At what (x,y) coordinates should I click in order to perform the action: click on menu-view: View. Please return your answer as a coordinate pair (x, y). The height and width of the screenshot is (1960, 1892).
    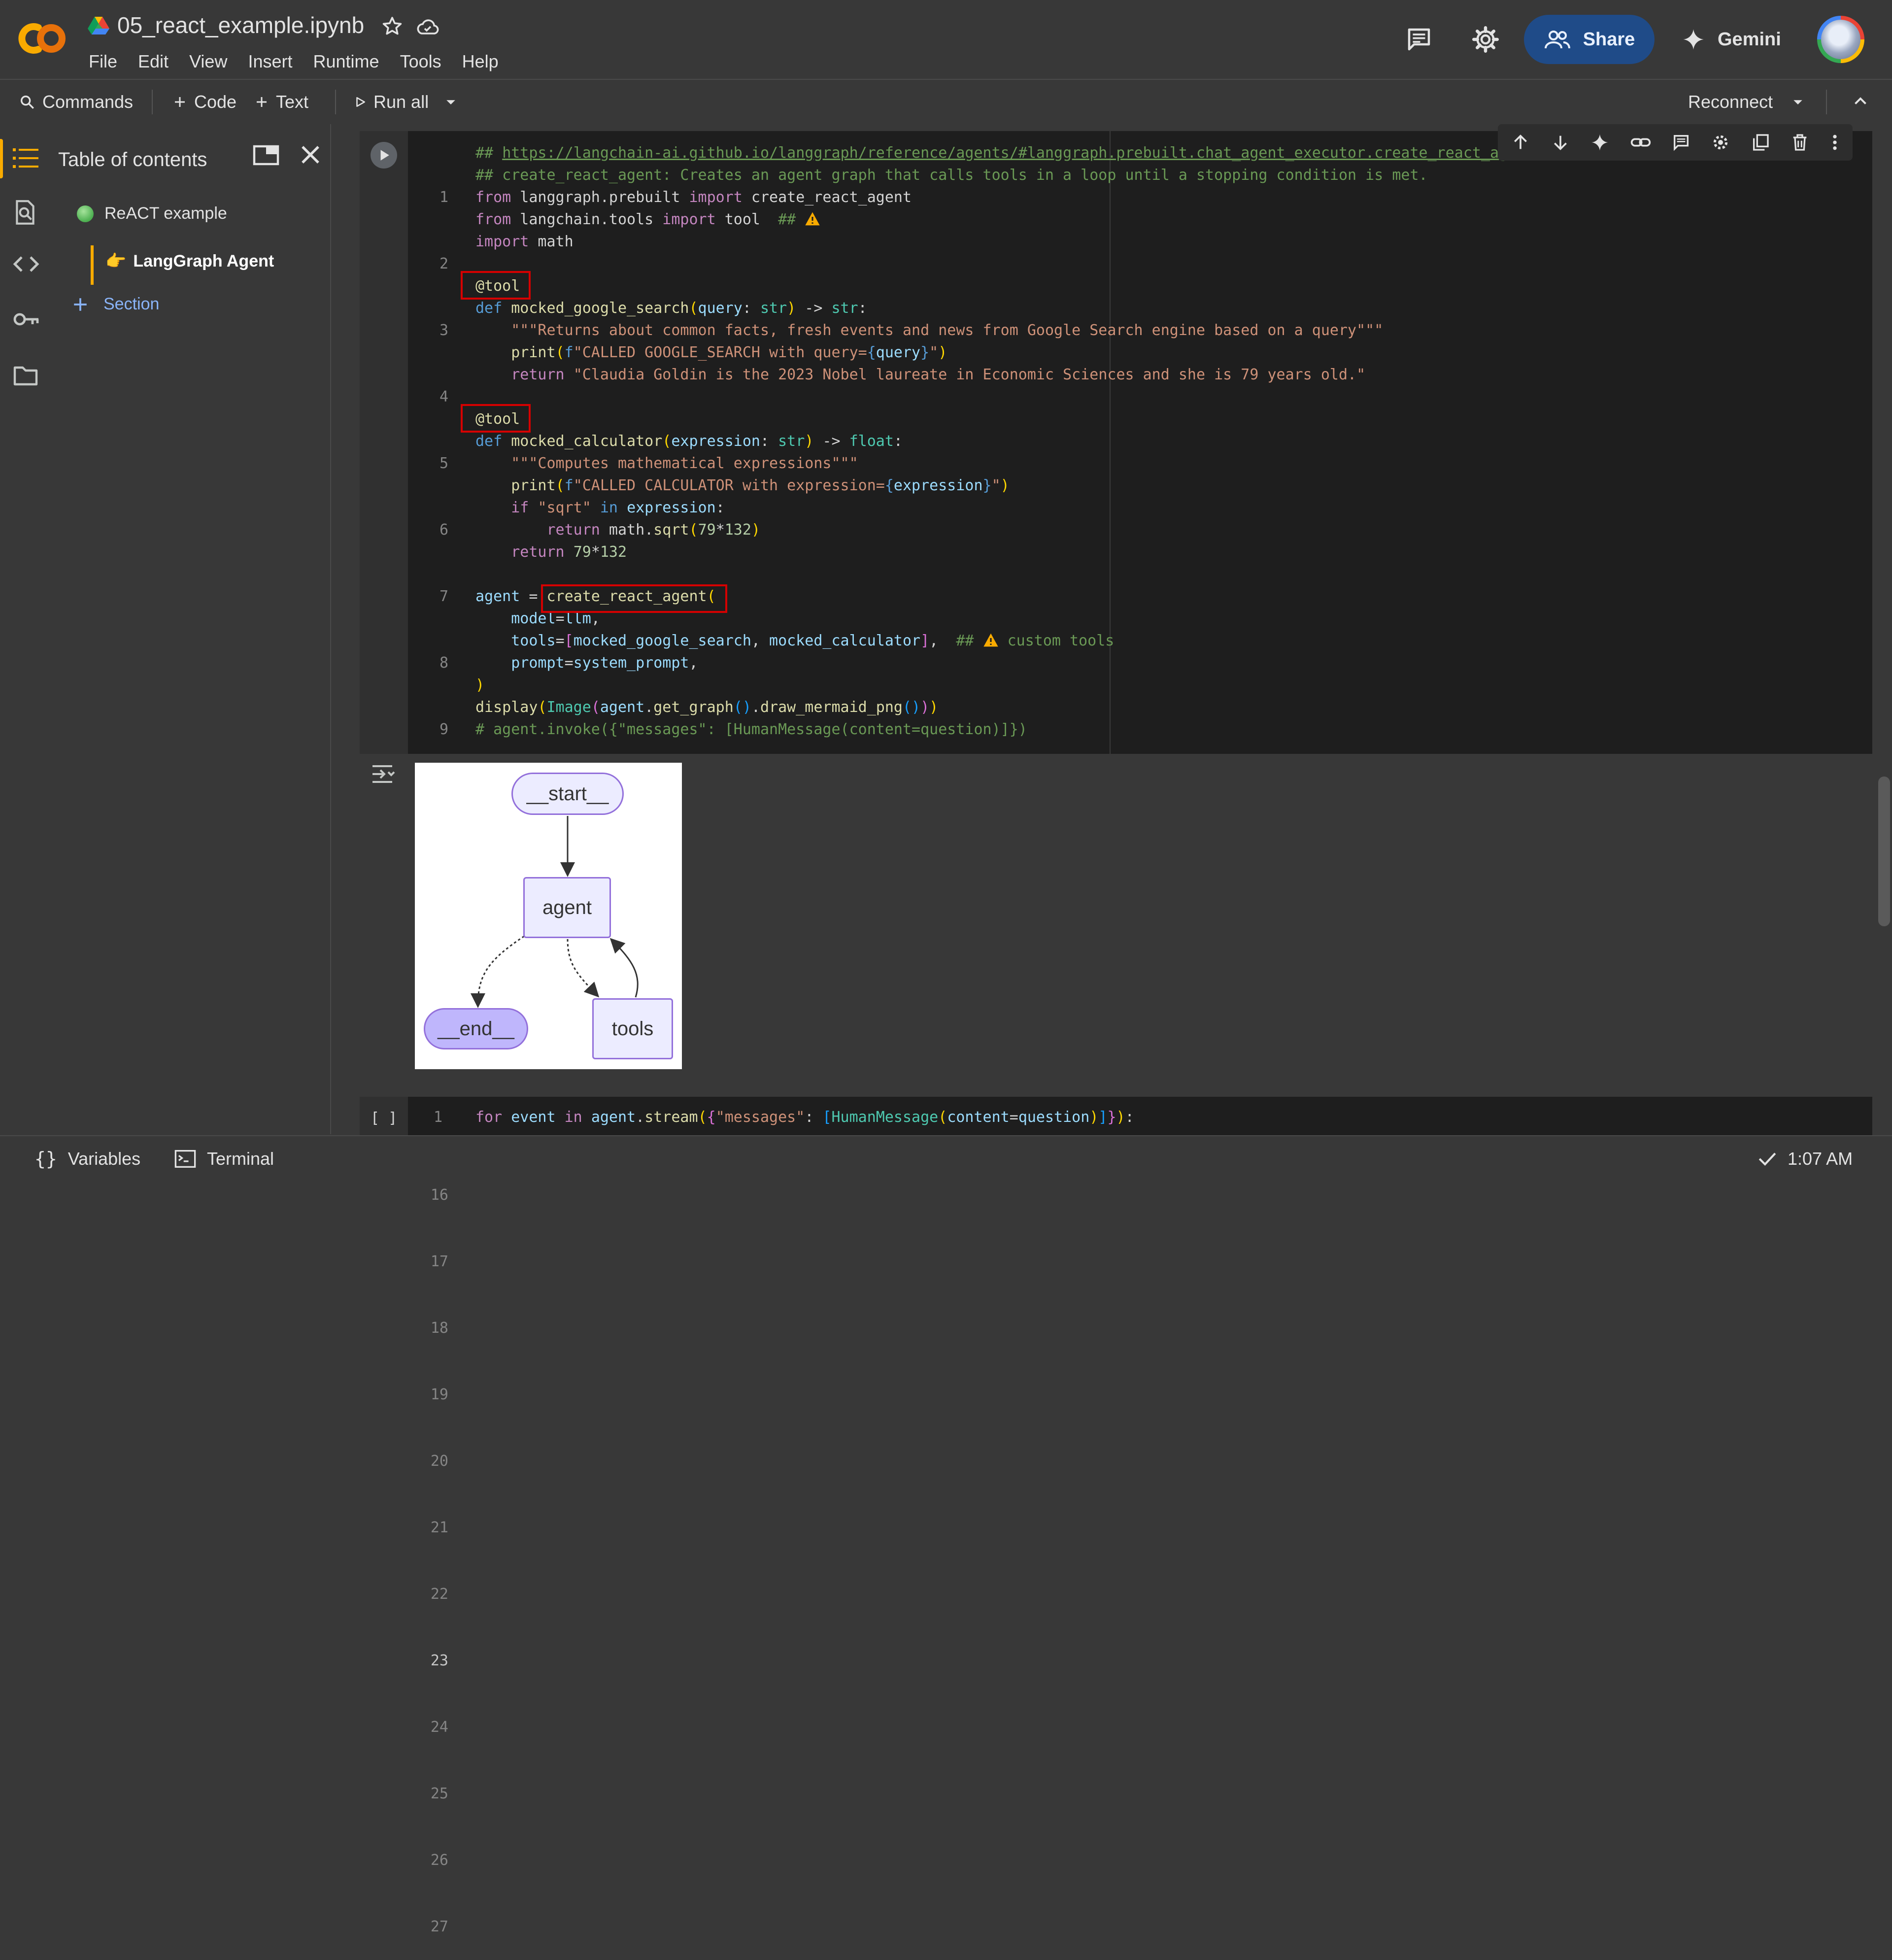
    Looking at the image, I should click on (213, 62).